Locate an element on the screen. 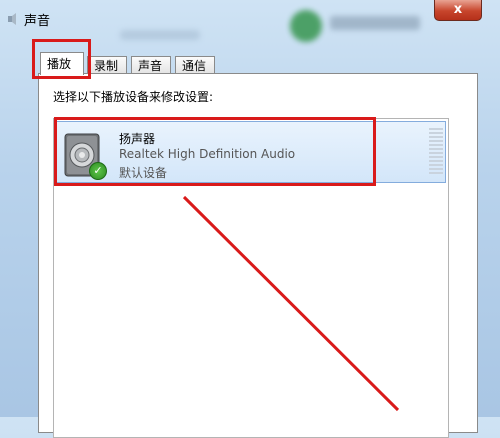 The height and width of the screenshot is (438, 500). sound-app-icon is located at coordinates (12, 19).